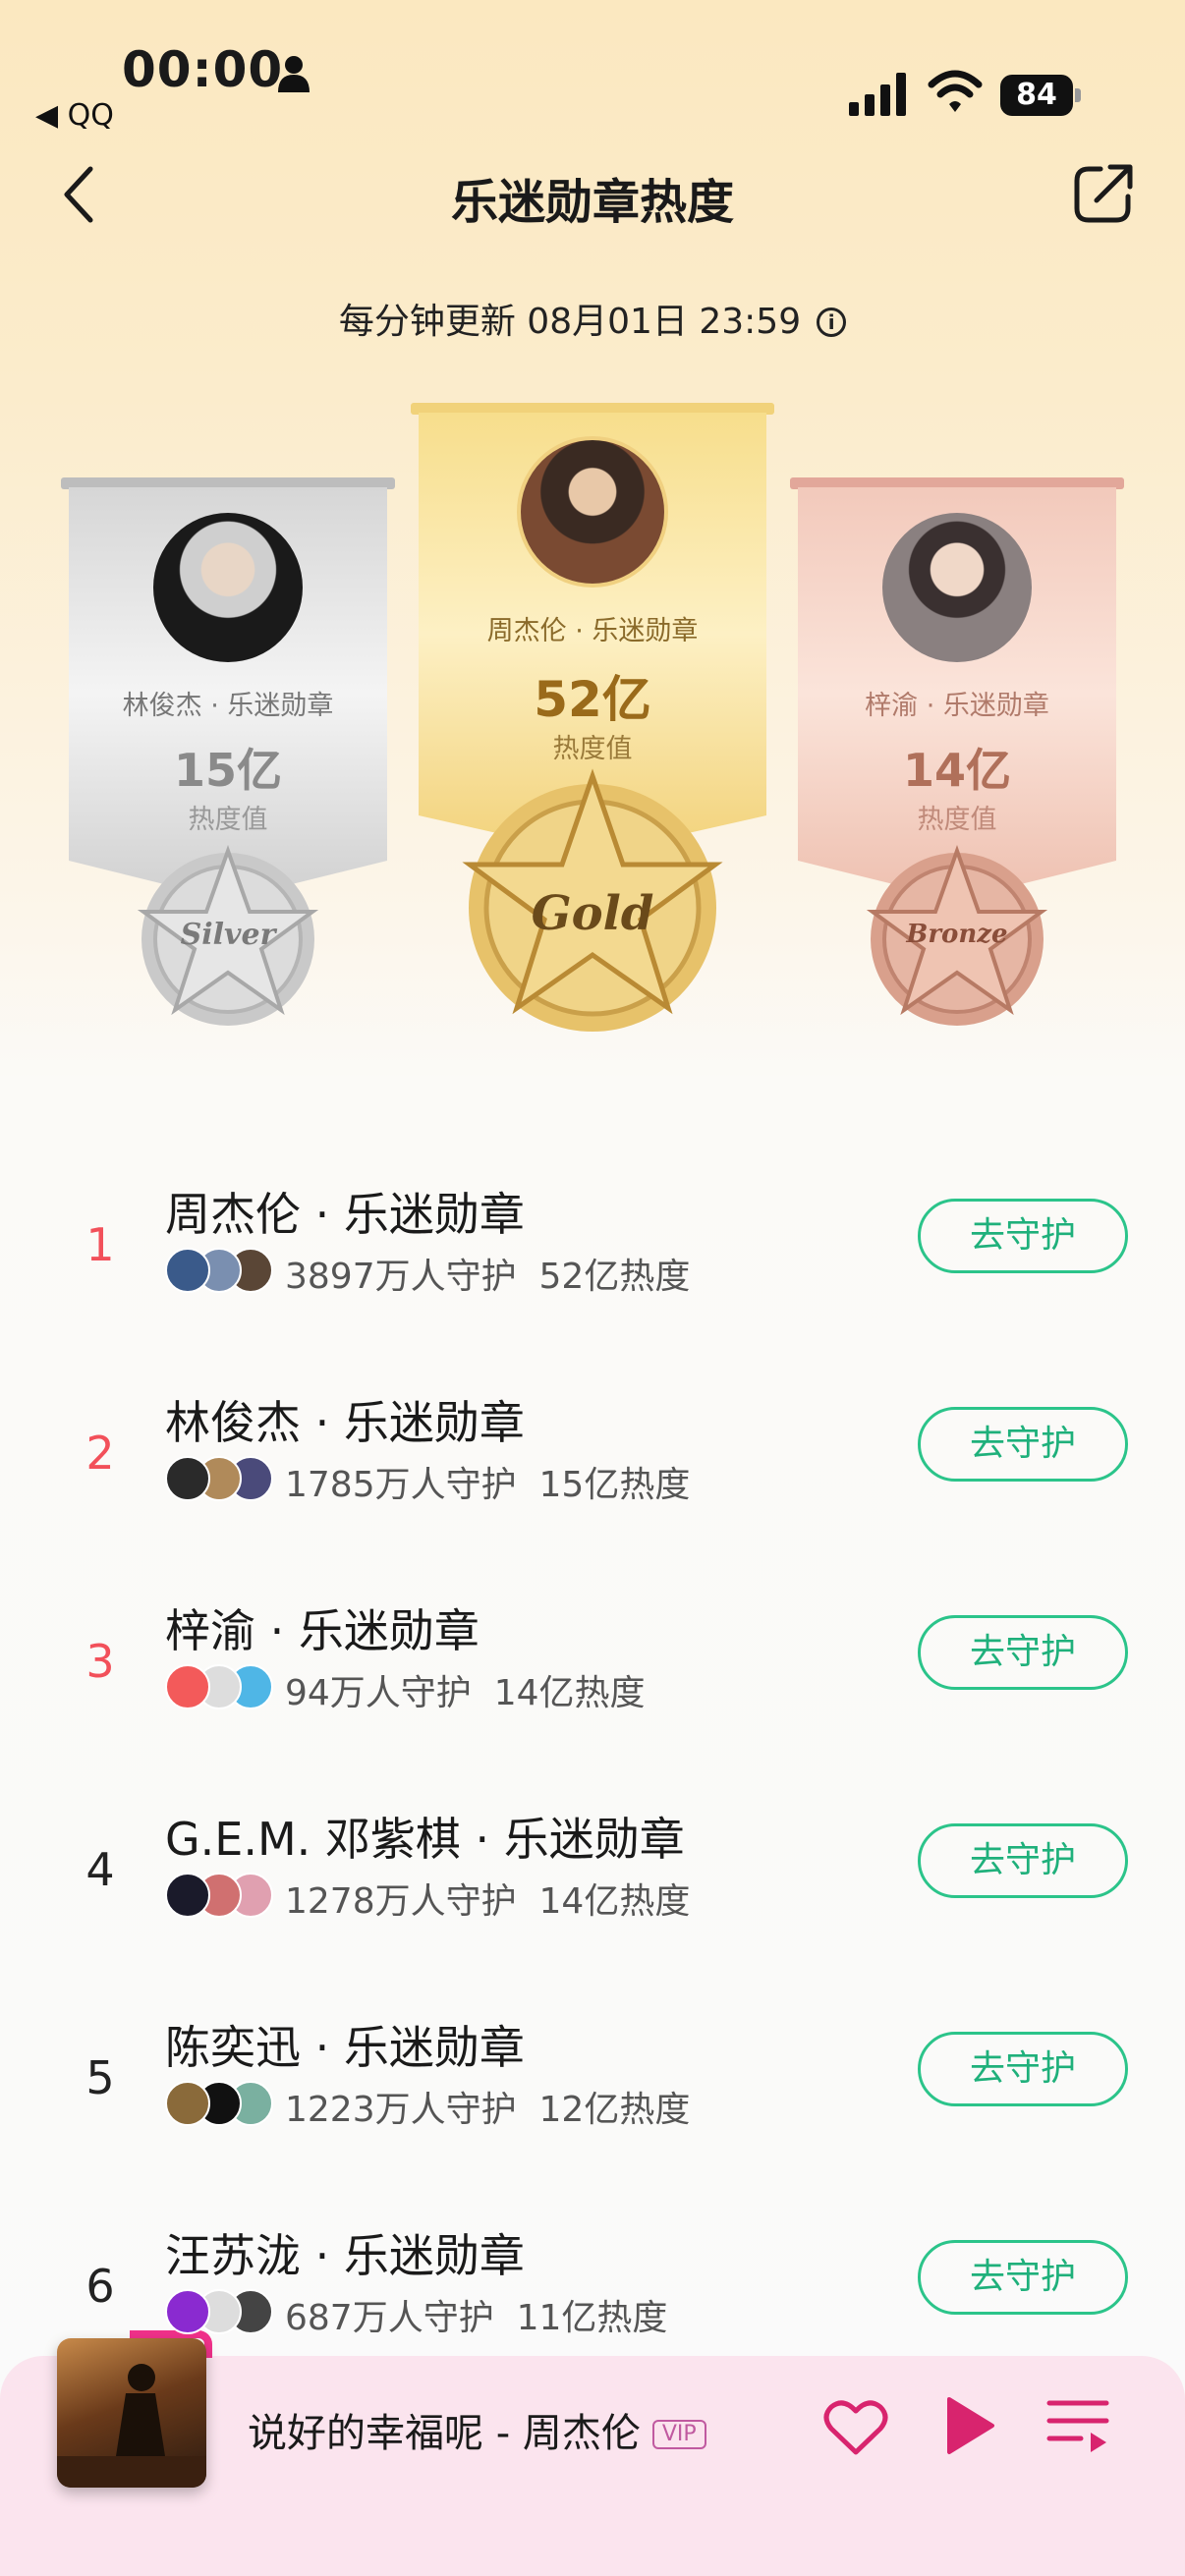 Image resolution: width=1185 pixels, height=2576 pixels. What do you see at coordinates (957, 706) in the screenshot?
I see `bronze-name: 梓渝 · 乐迷勋章` at bounding box center [957, 706].